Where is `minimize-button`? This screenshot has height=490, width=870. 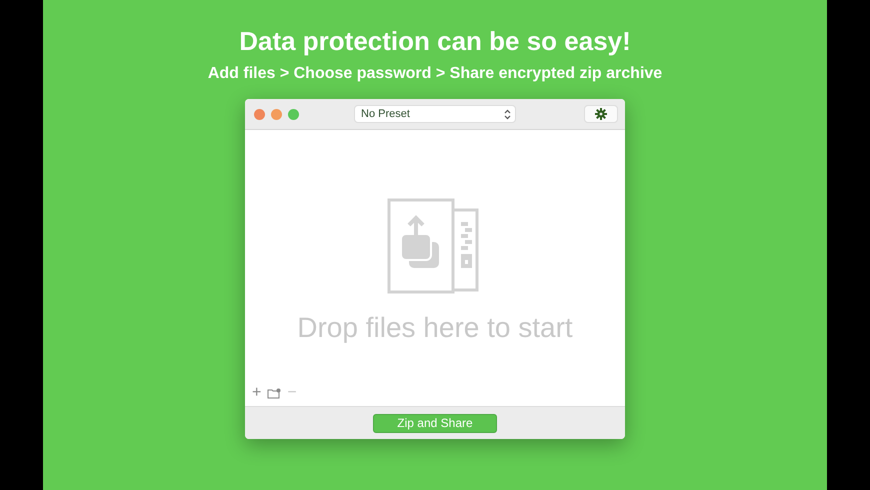
minimize-button is located at coordinates (276, 114).